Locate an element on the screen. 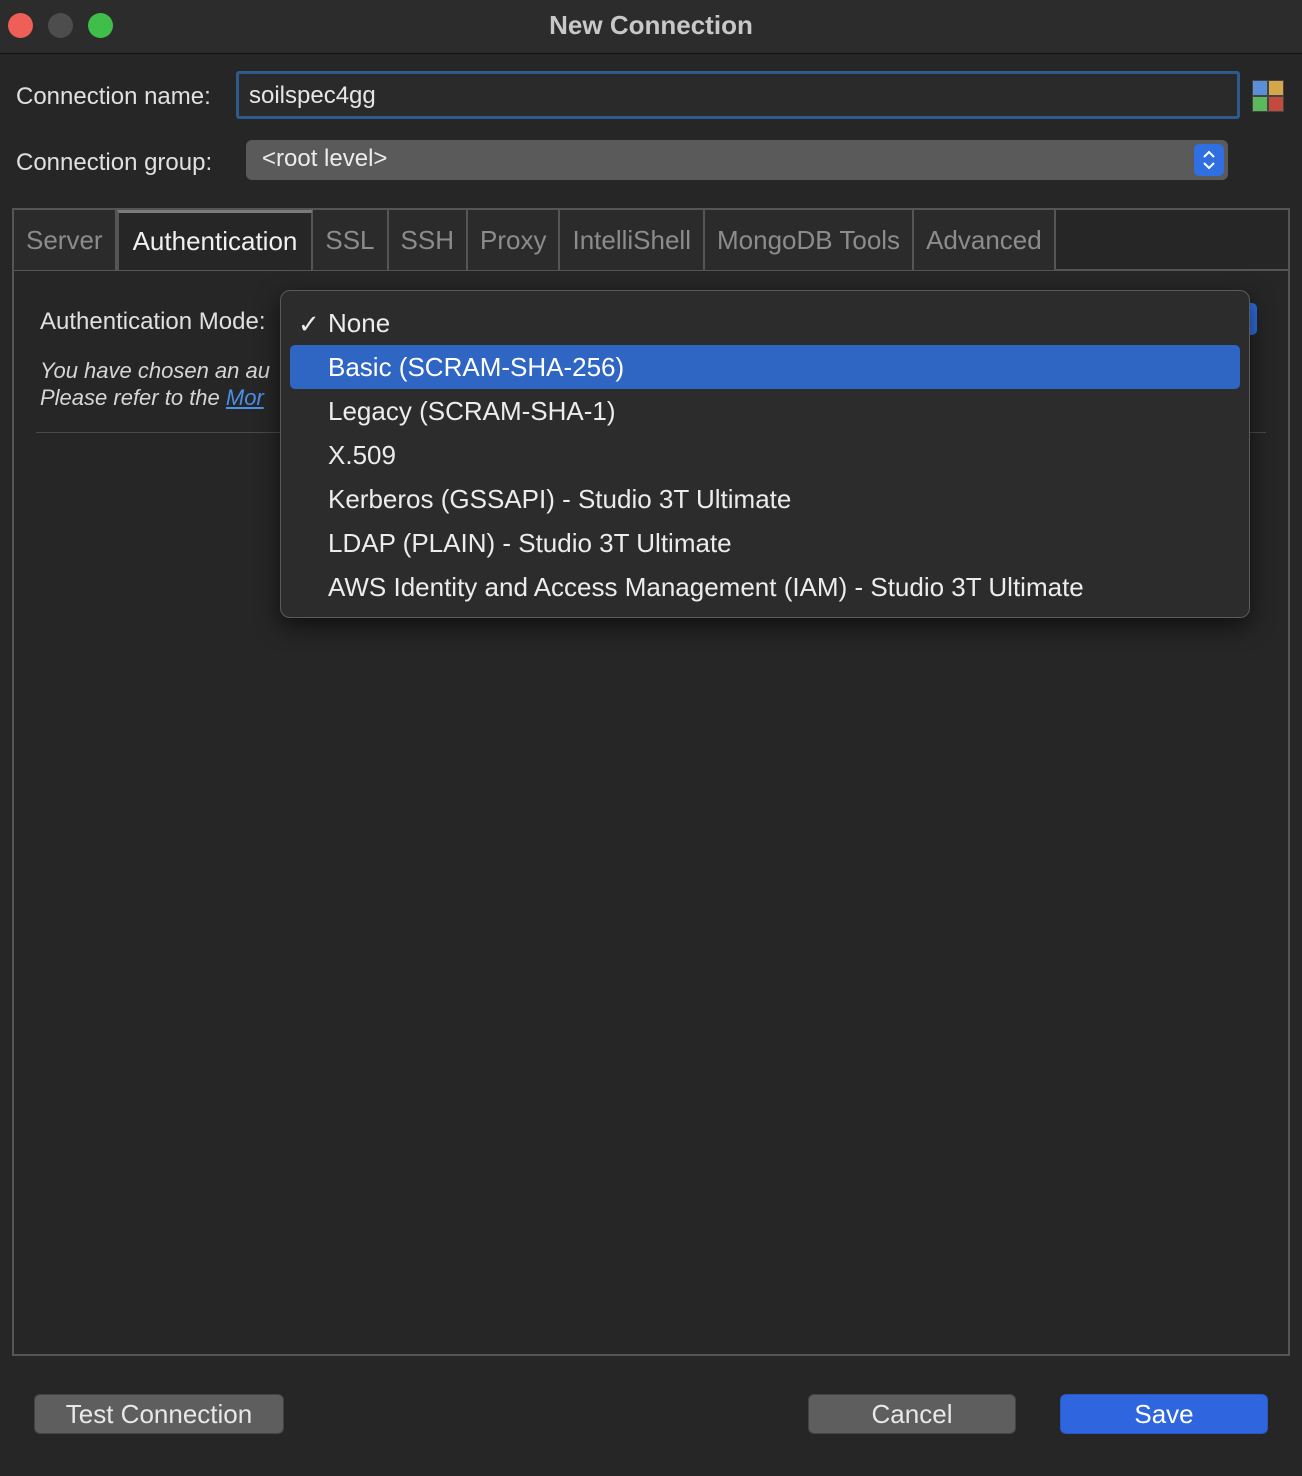 This screenshot has width=1302, height=1476. option-legacy-scram-sha-1: Legacy (SCRAM-SHA-1) is located at coordinates (765, 411).